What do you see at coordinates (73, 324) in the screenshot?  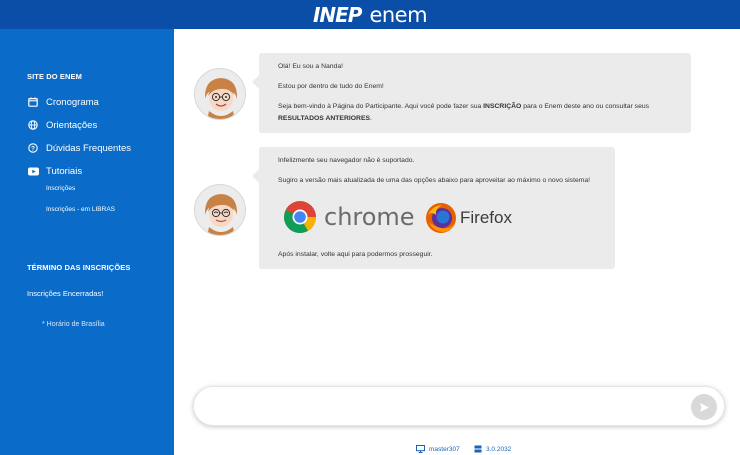 I see `timezone-note: * Horário de Brasília` at bounding box center [73, 324].